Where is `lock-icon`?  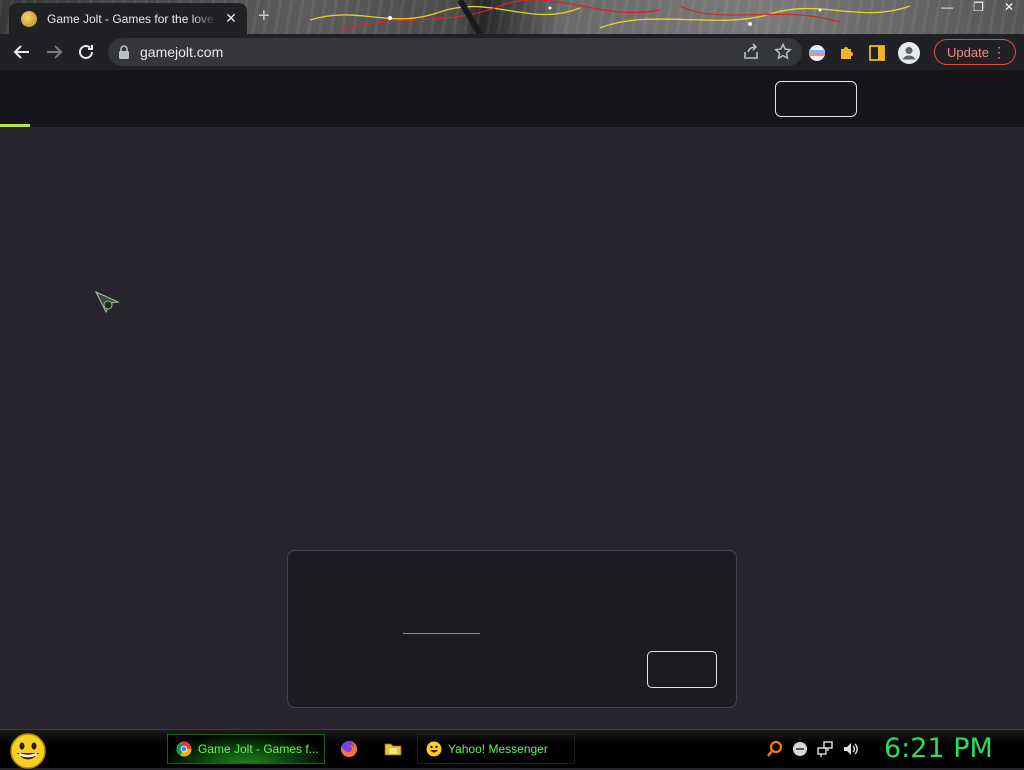 lock-icon is located at coordinates (124, 52).